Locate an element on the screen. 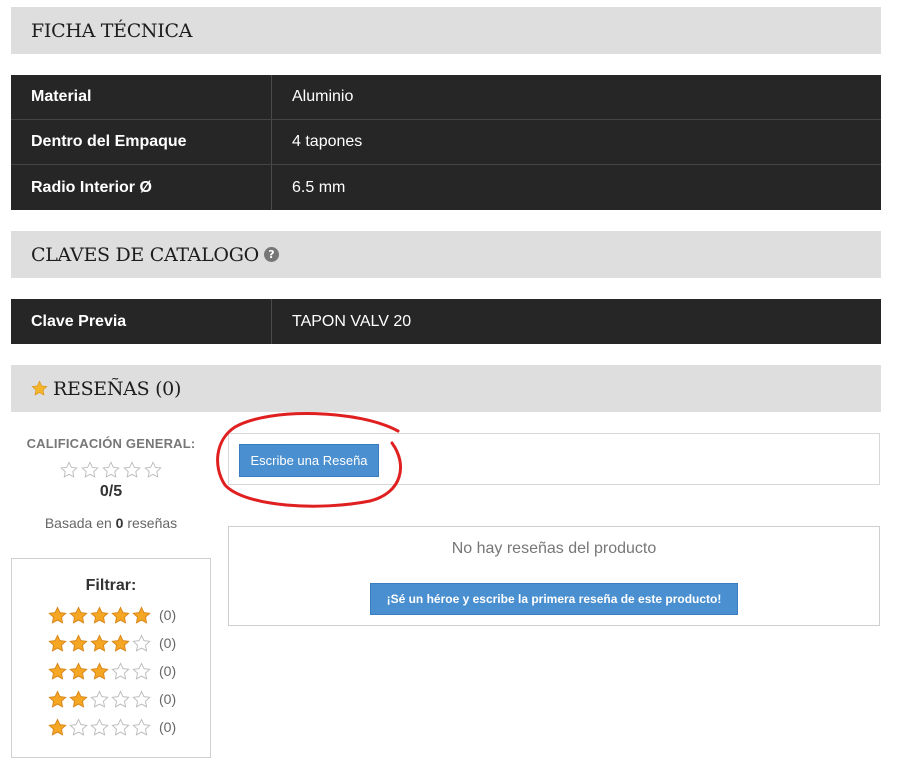  spec-value: Aluminio is located at coordinates (323, 96).